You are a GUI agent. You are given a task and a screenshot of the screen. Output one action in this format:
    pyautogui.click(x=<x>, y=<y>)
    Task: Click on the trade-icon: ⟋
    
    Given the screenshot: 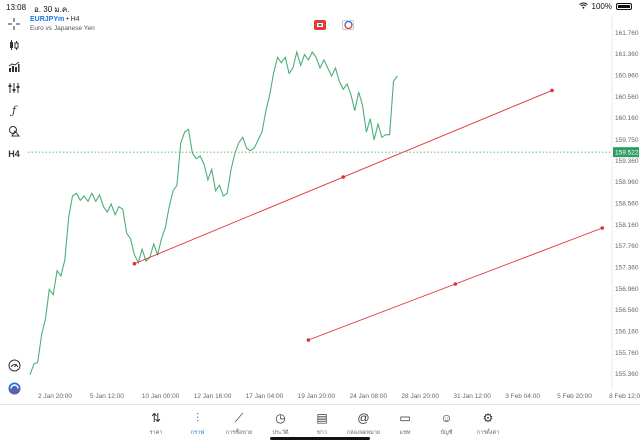 What is the action you would take?
    pyautogui.click(x=239, y=417)
    